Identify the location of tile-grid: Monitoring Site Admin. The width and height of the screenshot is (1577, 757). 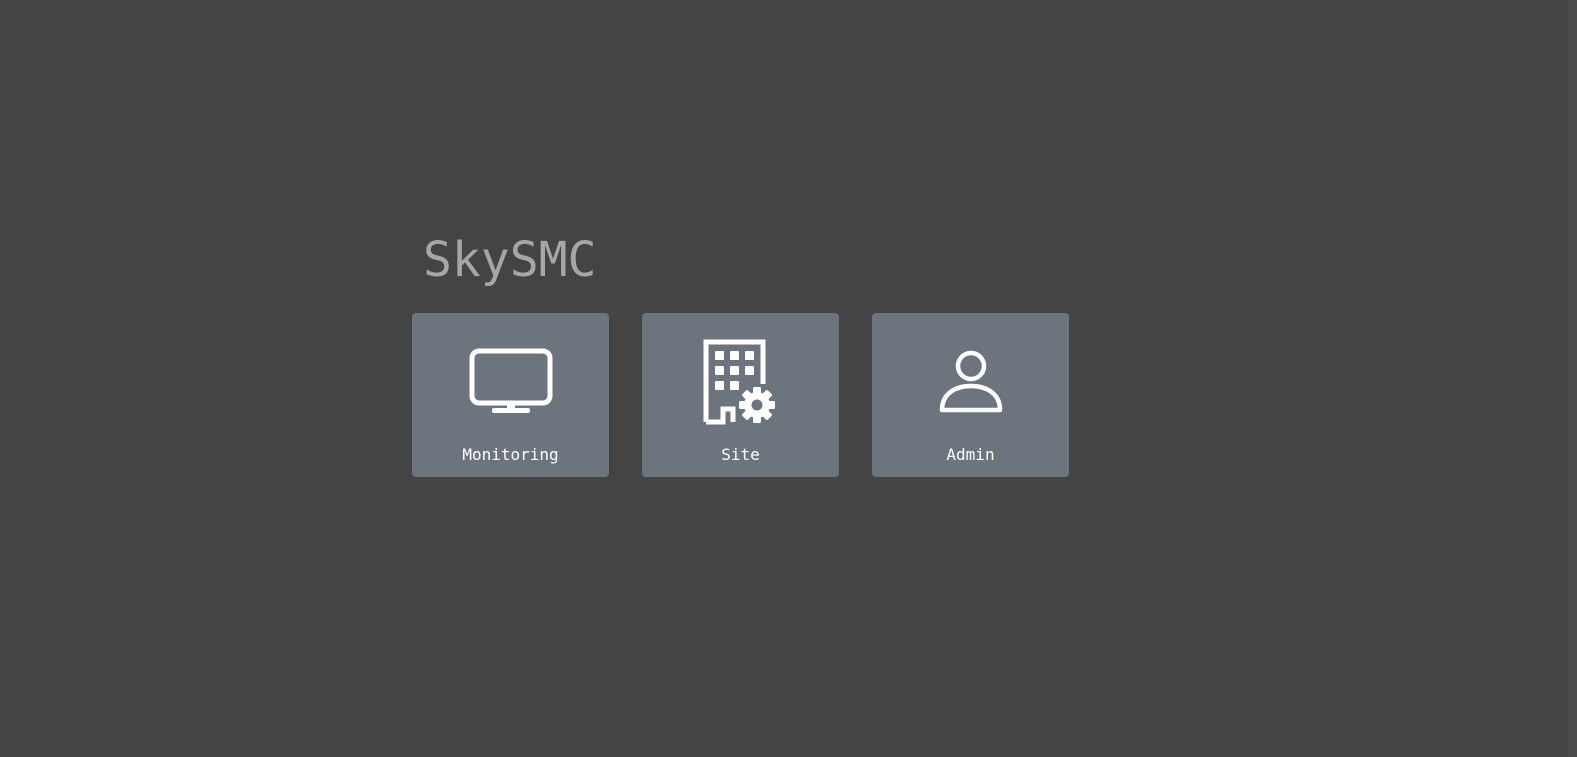
(740, 395).